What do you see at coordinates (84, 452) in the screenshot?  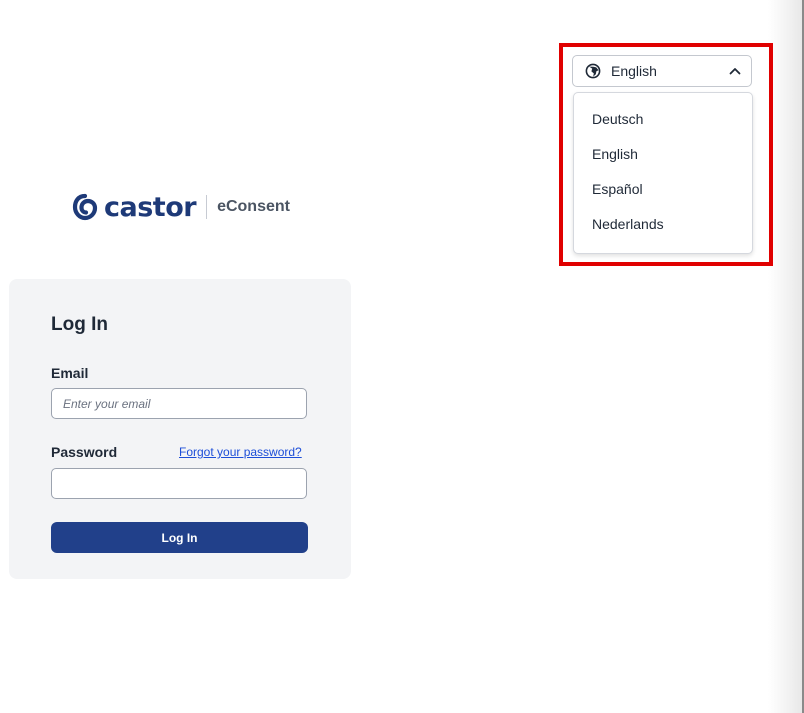 I see `password-label: Password` at bounding box center [84, 452].